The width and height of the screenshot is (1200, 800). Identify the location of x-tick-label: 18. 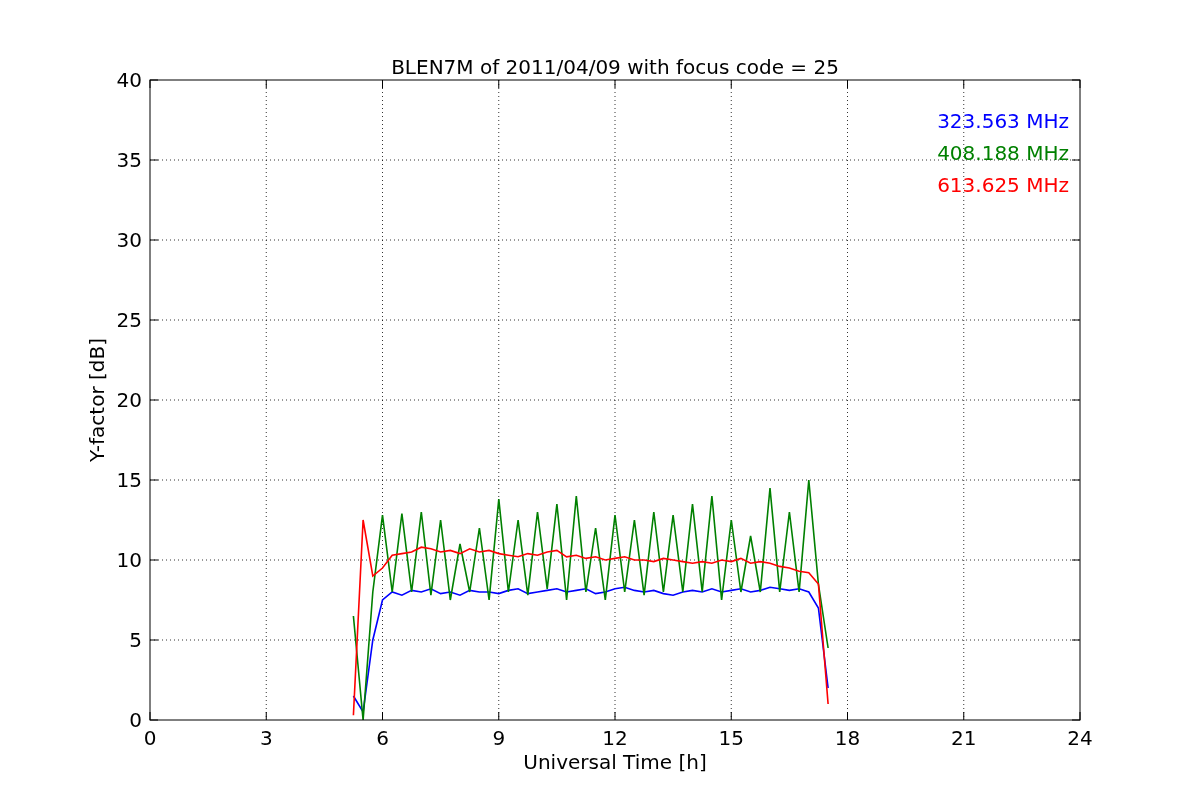
(847, 738).